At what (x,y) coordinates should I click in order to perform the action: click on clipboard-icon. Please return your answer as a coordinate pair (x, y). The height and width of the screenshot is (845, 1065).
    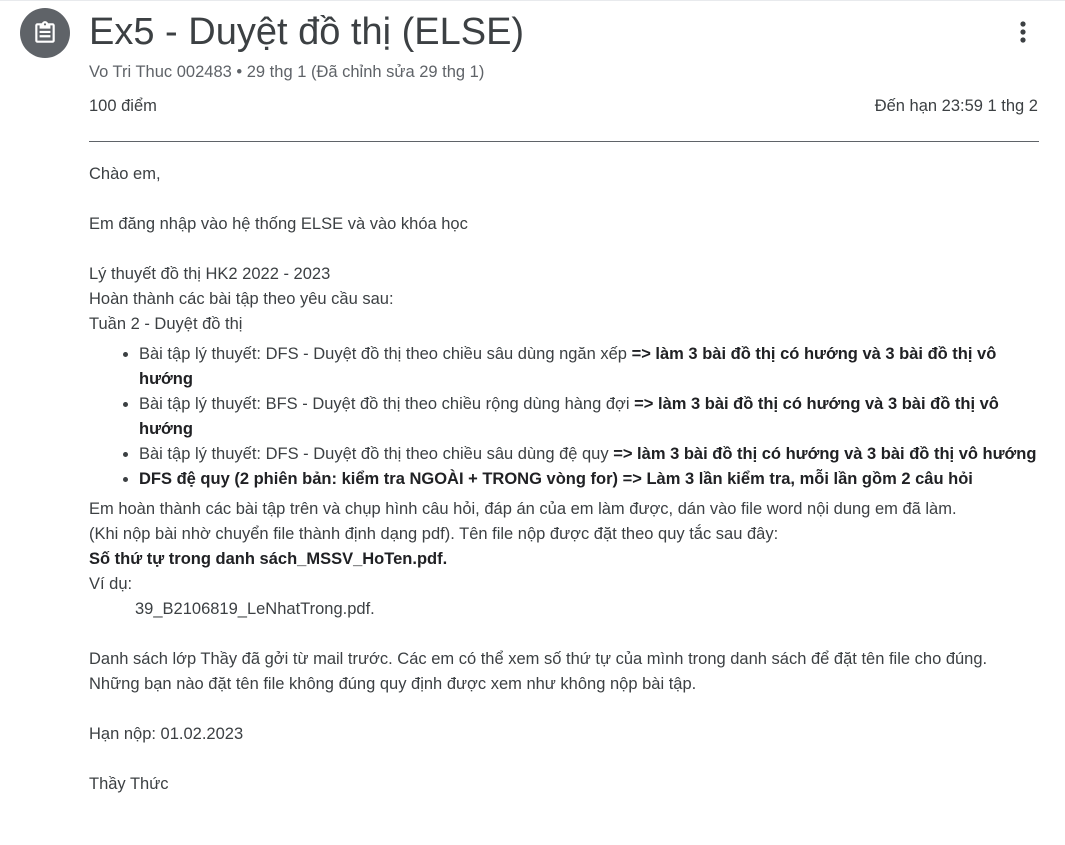
    Looking at the image, I should click on (45, 32).